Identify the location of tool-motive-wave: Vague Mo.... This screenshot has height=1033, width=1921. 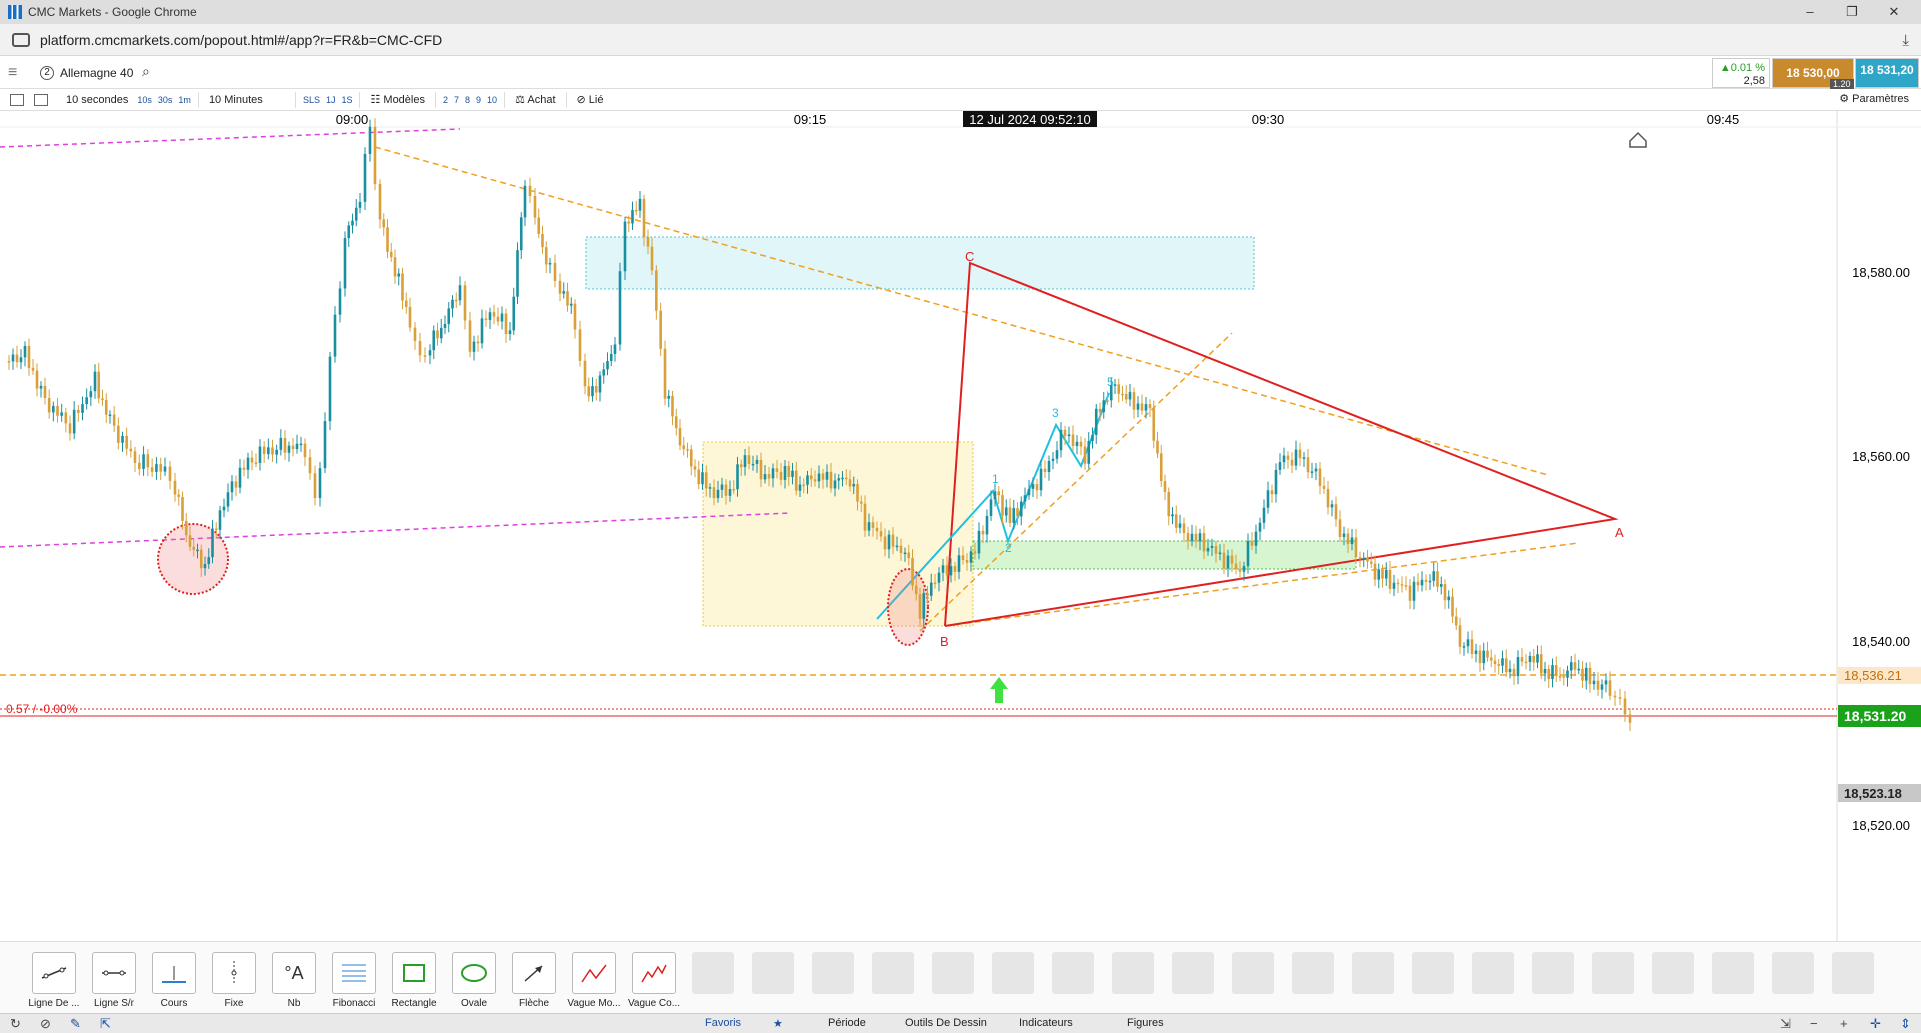
(594, 980).